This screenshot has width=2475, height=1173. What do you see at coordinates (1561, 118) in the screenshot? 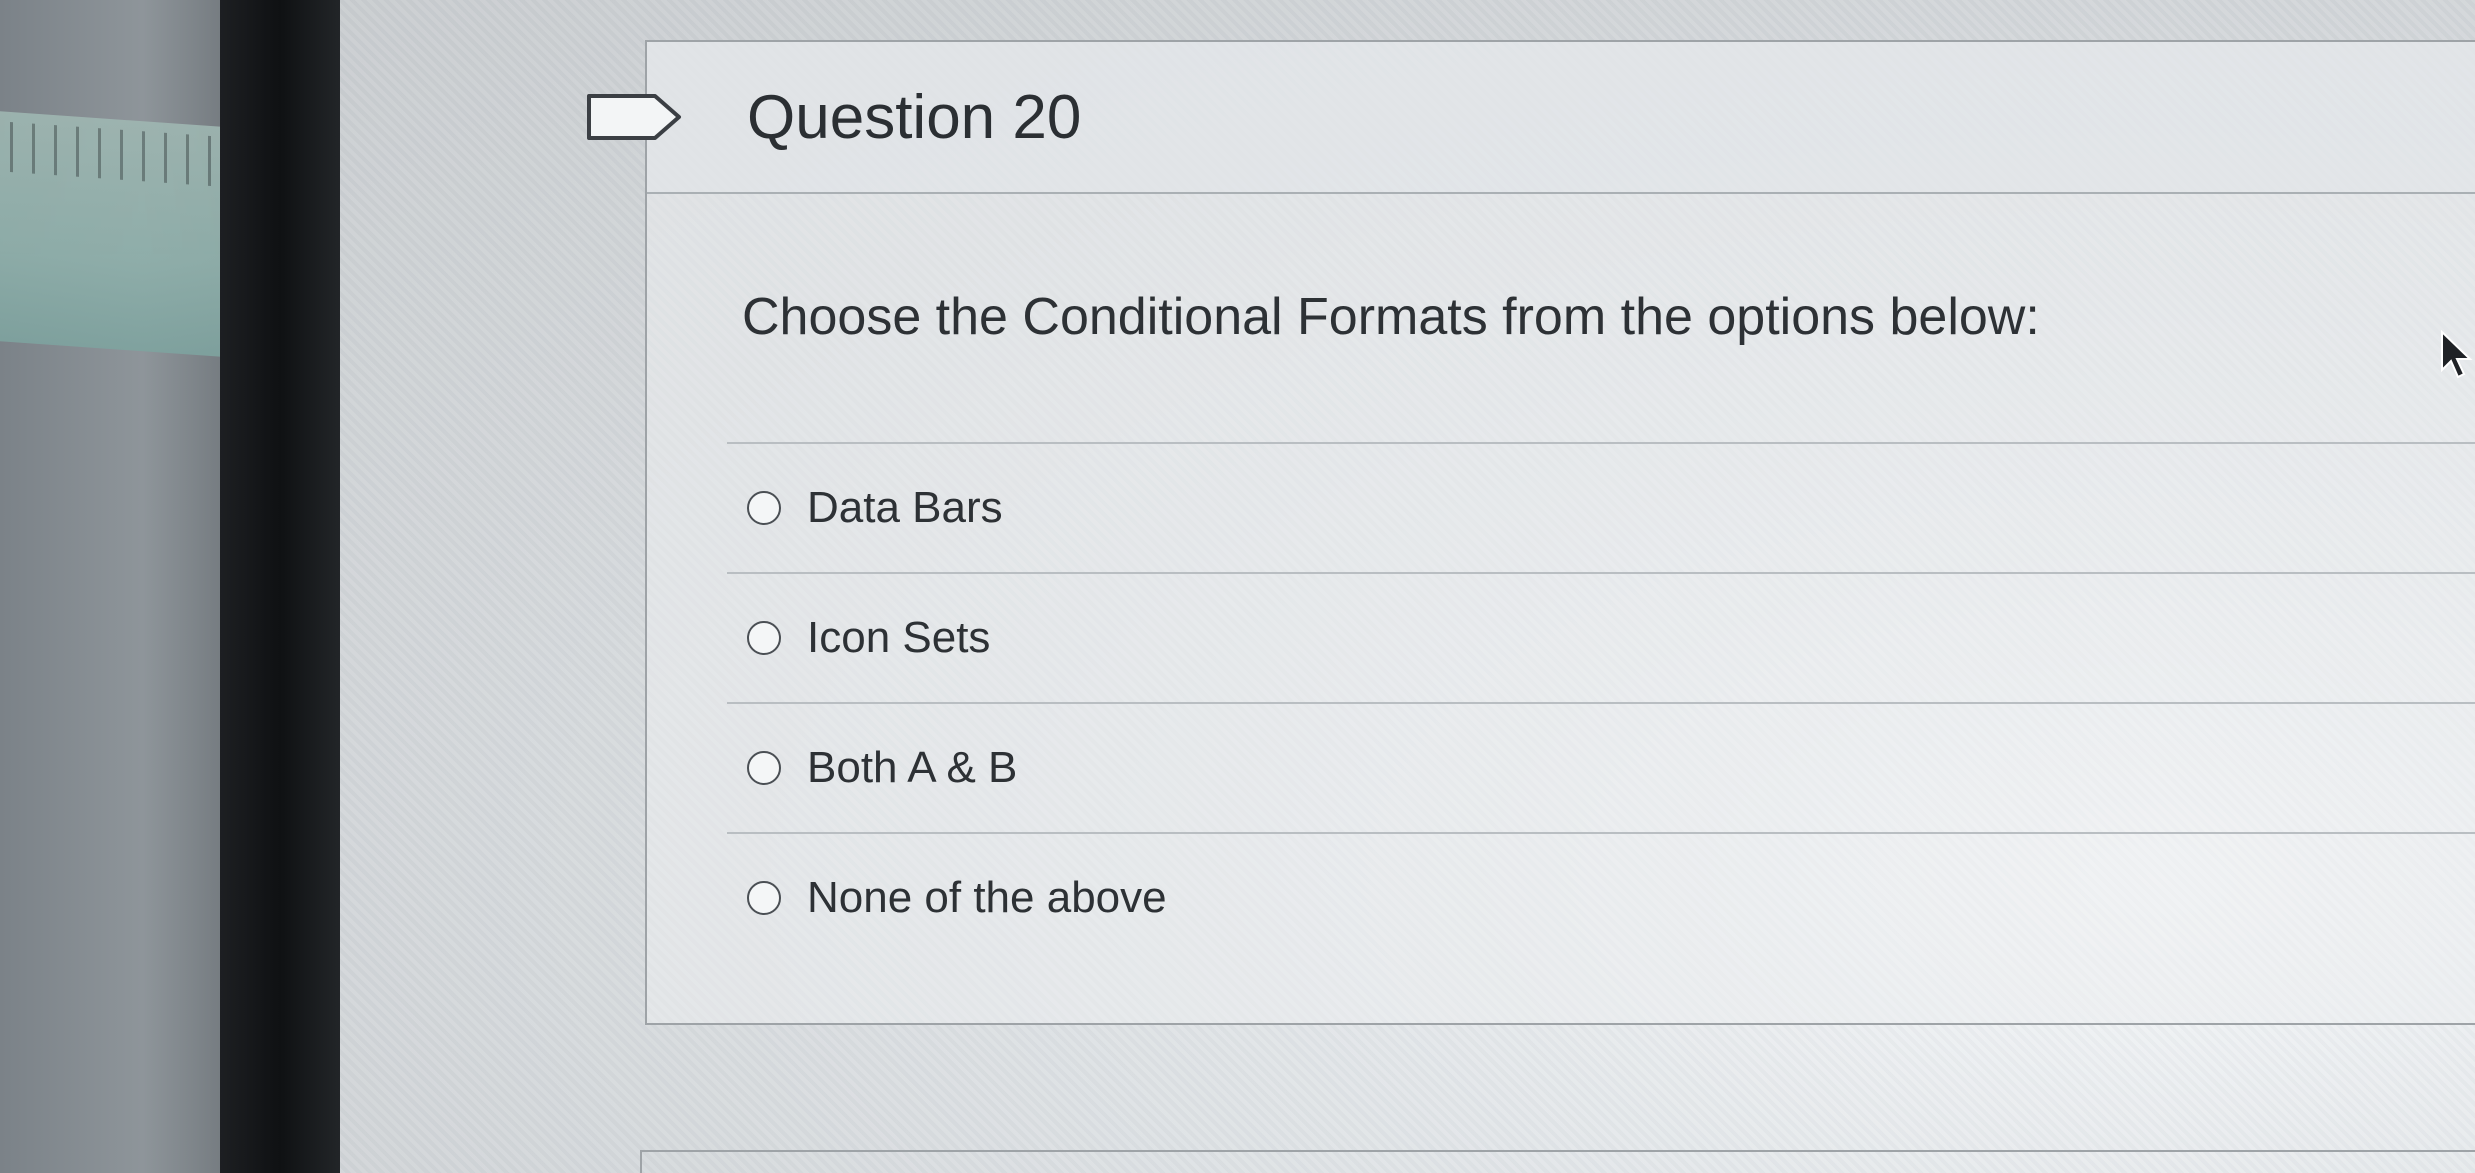
I see `question-header: Question 20` at bounding box center [1561, 118].